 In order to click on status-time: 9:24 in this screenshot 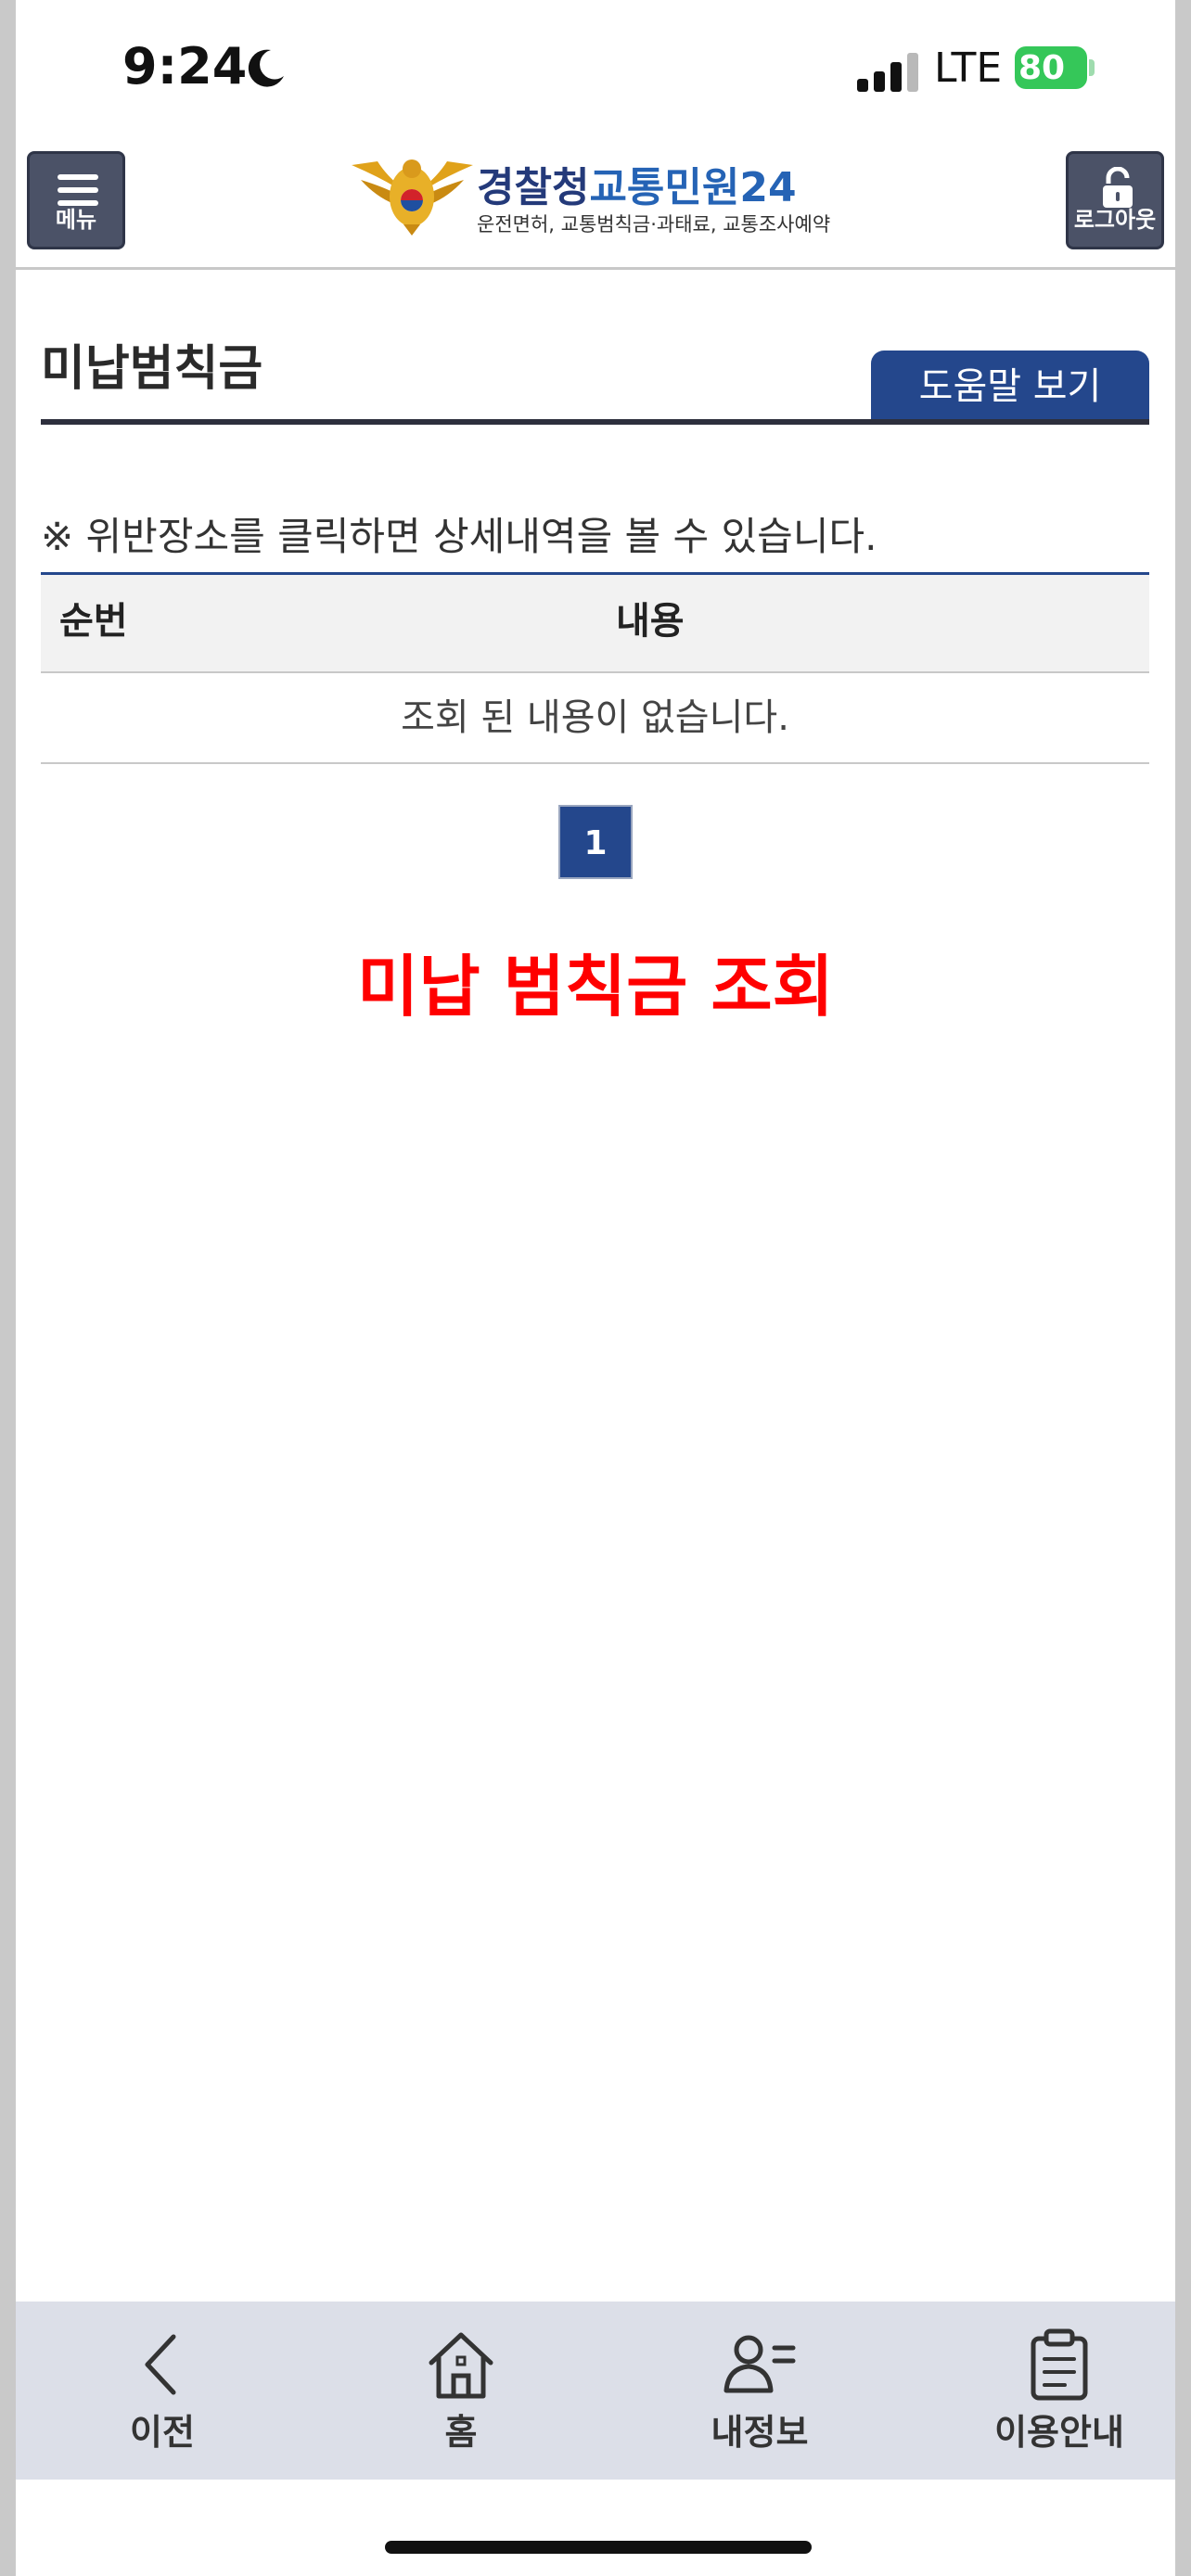, I will do `click(185, 66)`.